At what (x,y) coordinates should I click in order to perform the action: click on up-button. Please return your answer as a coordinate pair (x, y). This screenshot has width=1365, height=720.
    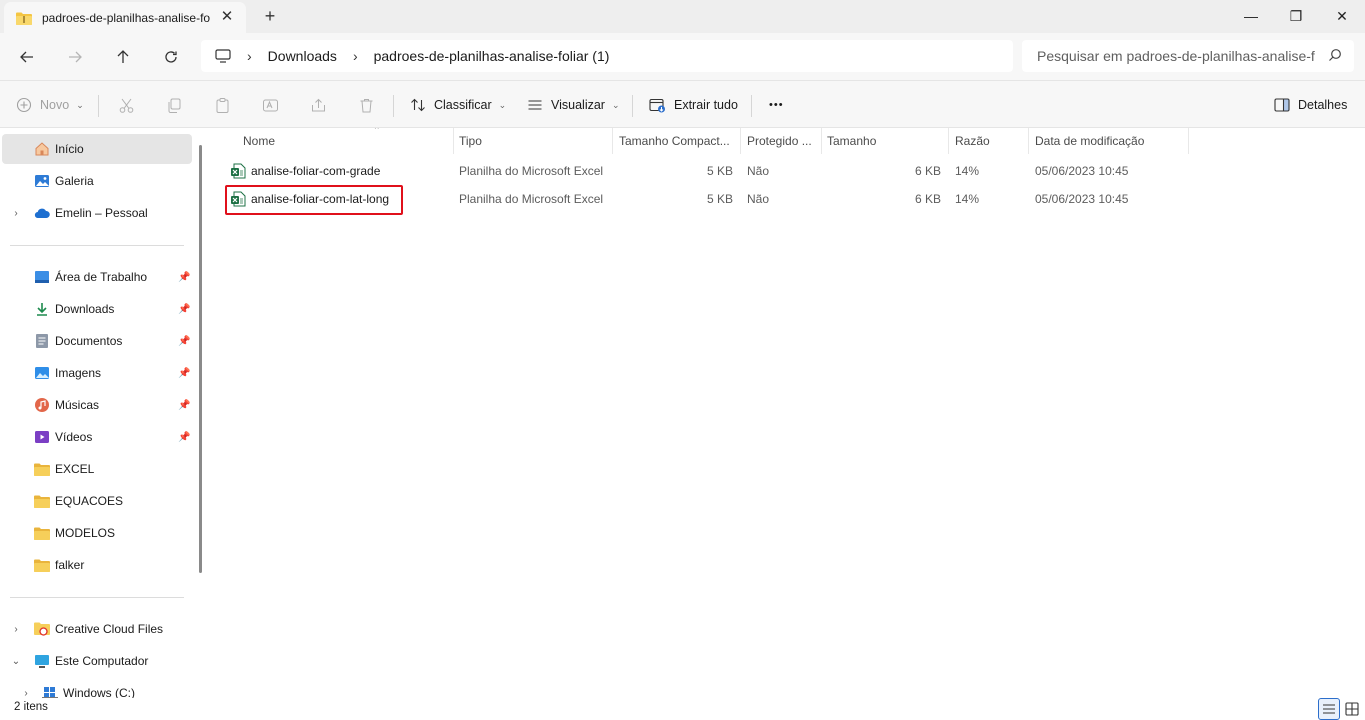
    Looking at the image, I should click on (123, 57).